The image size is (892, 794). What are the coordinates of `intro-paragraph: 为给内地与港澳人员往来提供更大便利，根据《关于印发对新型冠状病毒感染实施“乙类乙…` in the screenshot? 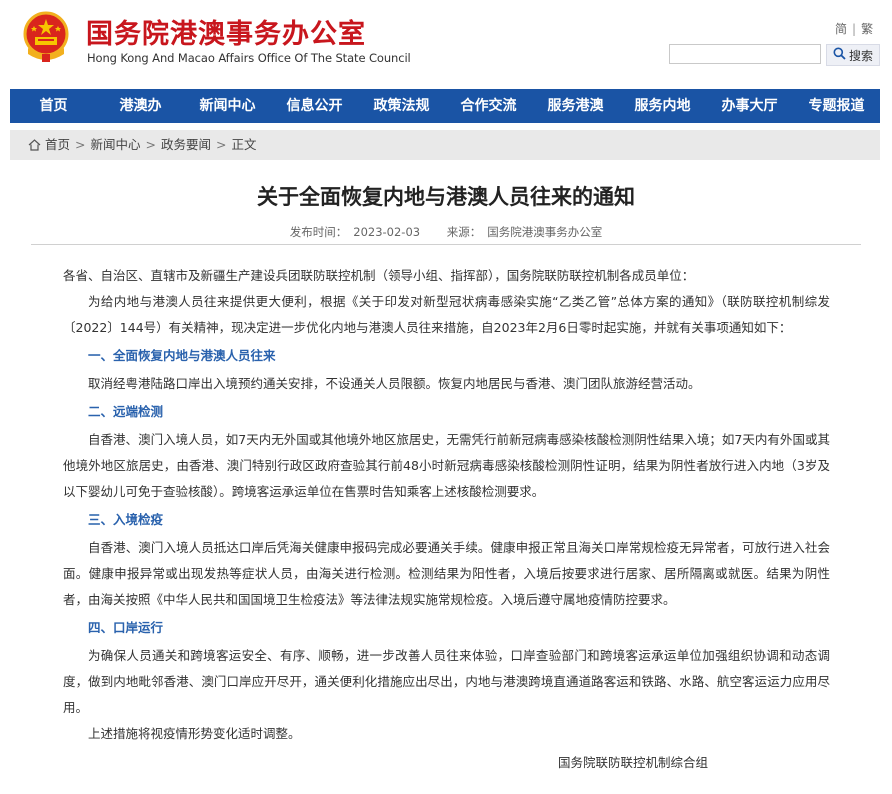 It's located at (446, 314).